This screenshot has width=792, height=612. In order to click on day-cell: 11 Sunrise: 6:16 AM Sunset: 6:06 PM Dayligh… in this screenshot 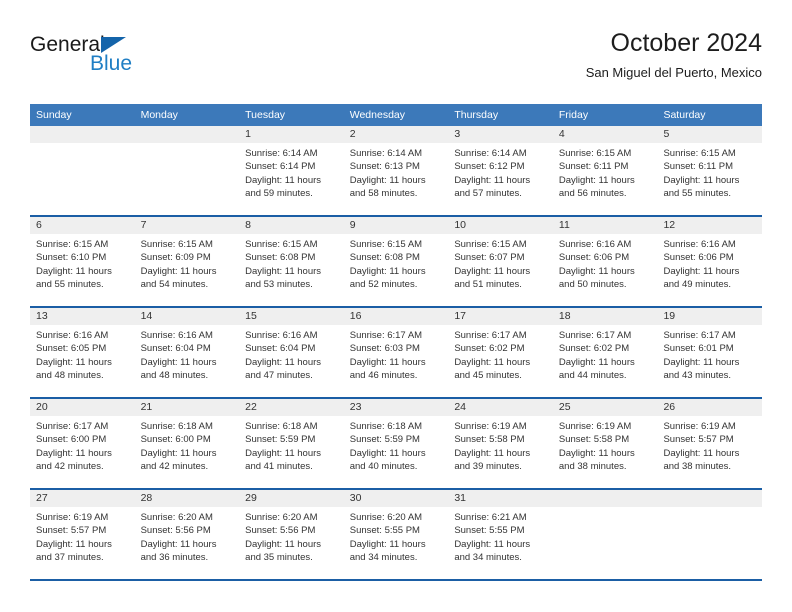, I will do `click(605, 261)`.